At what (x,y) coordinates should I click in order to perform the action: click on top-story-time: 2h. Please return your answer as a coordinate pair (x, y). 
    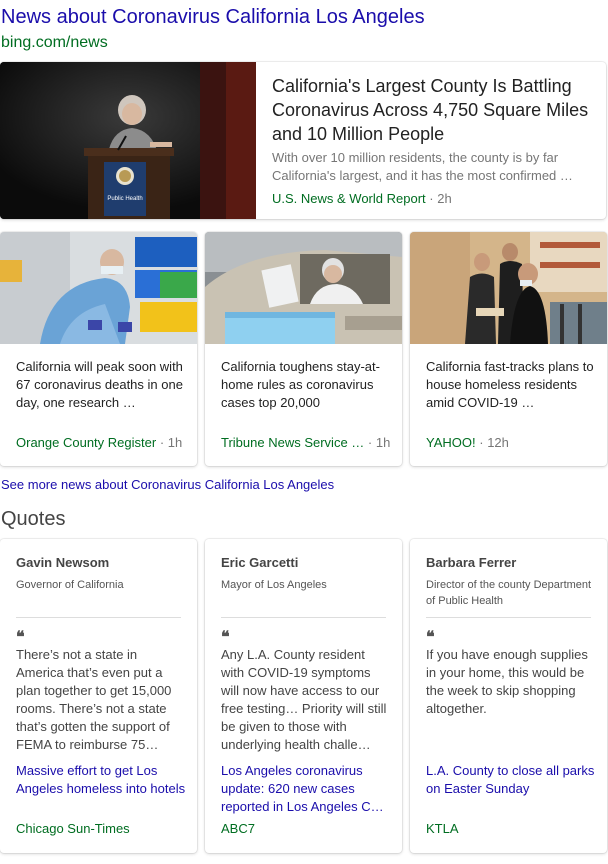
    Looking at the image, I should click on (444, 198).